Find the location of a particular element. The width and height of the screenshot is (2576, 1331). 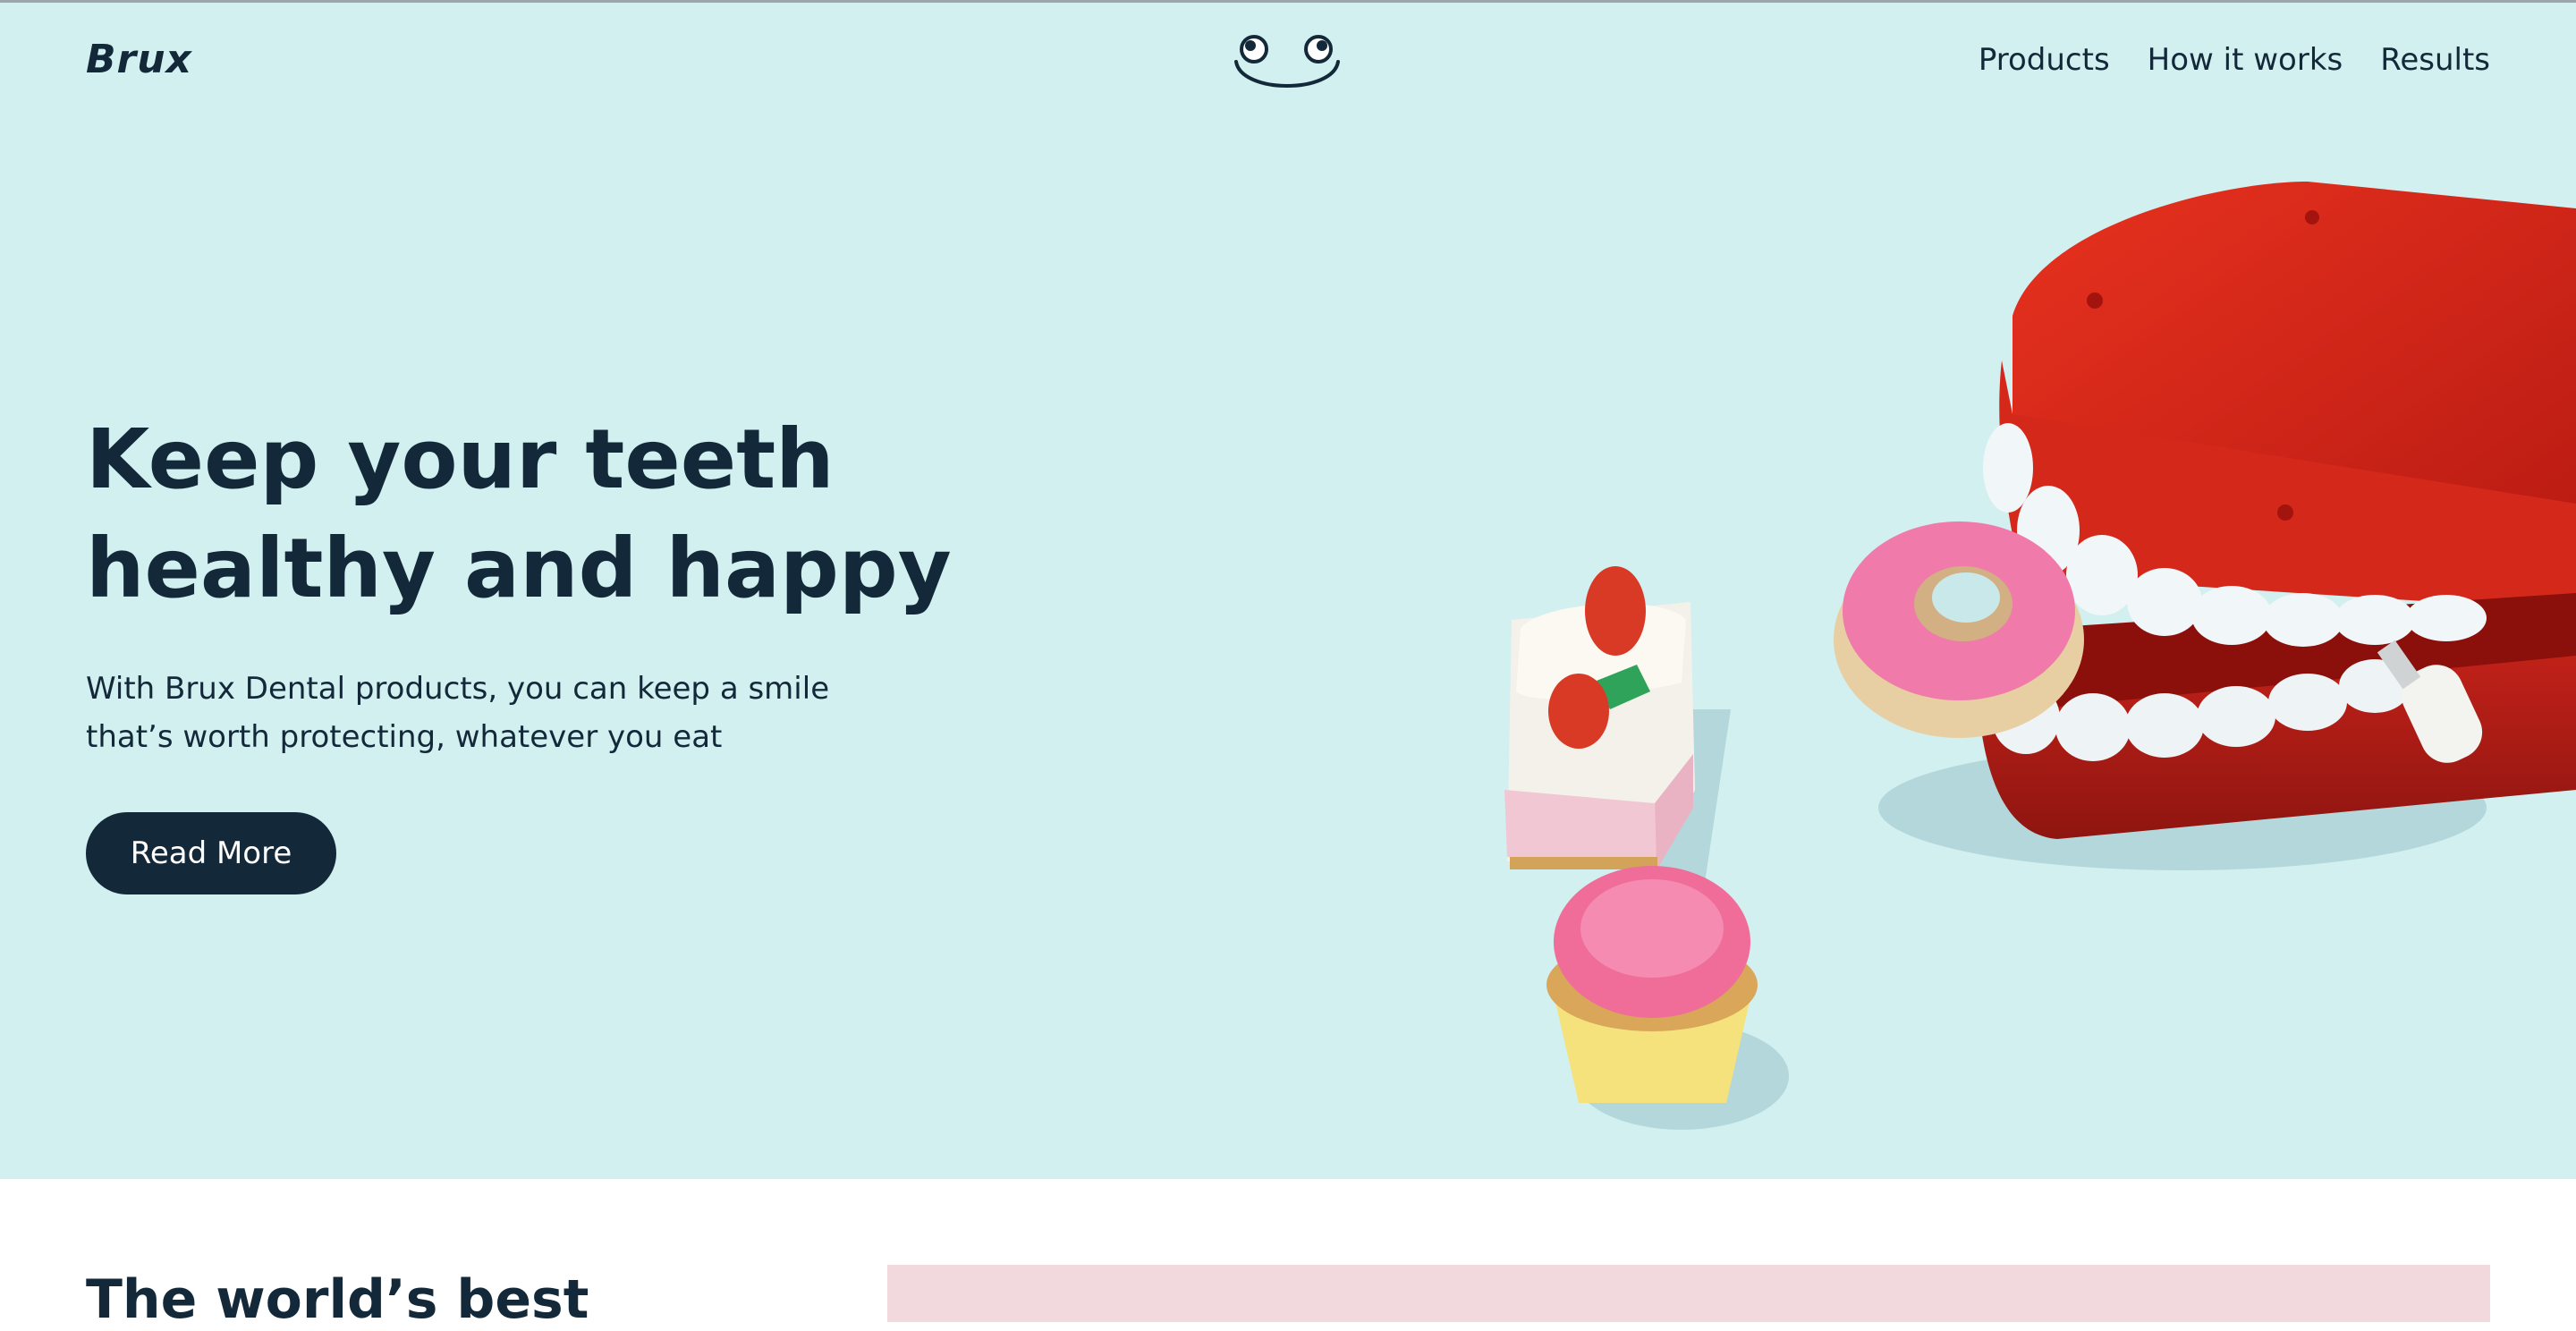

nav-link-how-it-works: How it works is located at coordinates (2245, 60).